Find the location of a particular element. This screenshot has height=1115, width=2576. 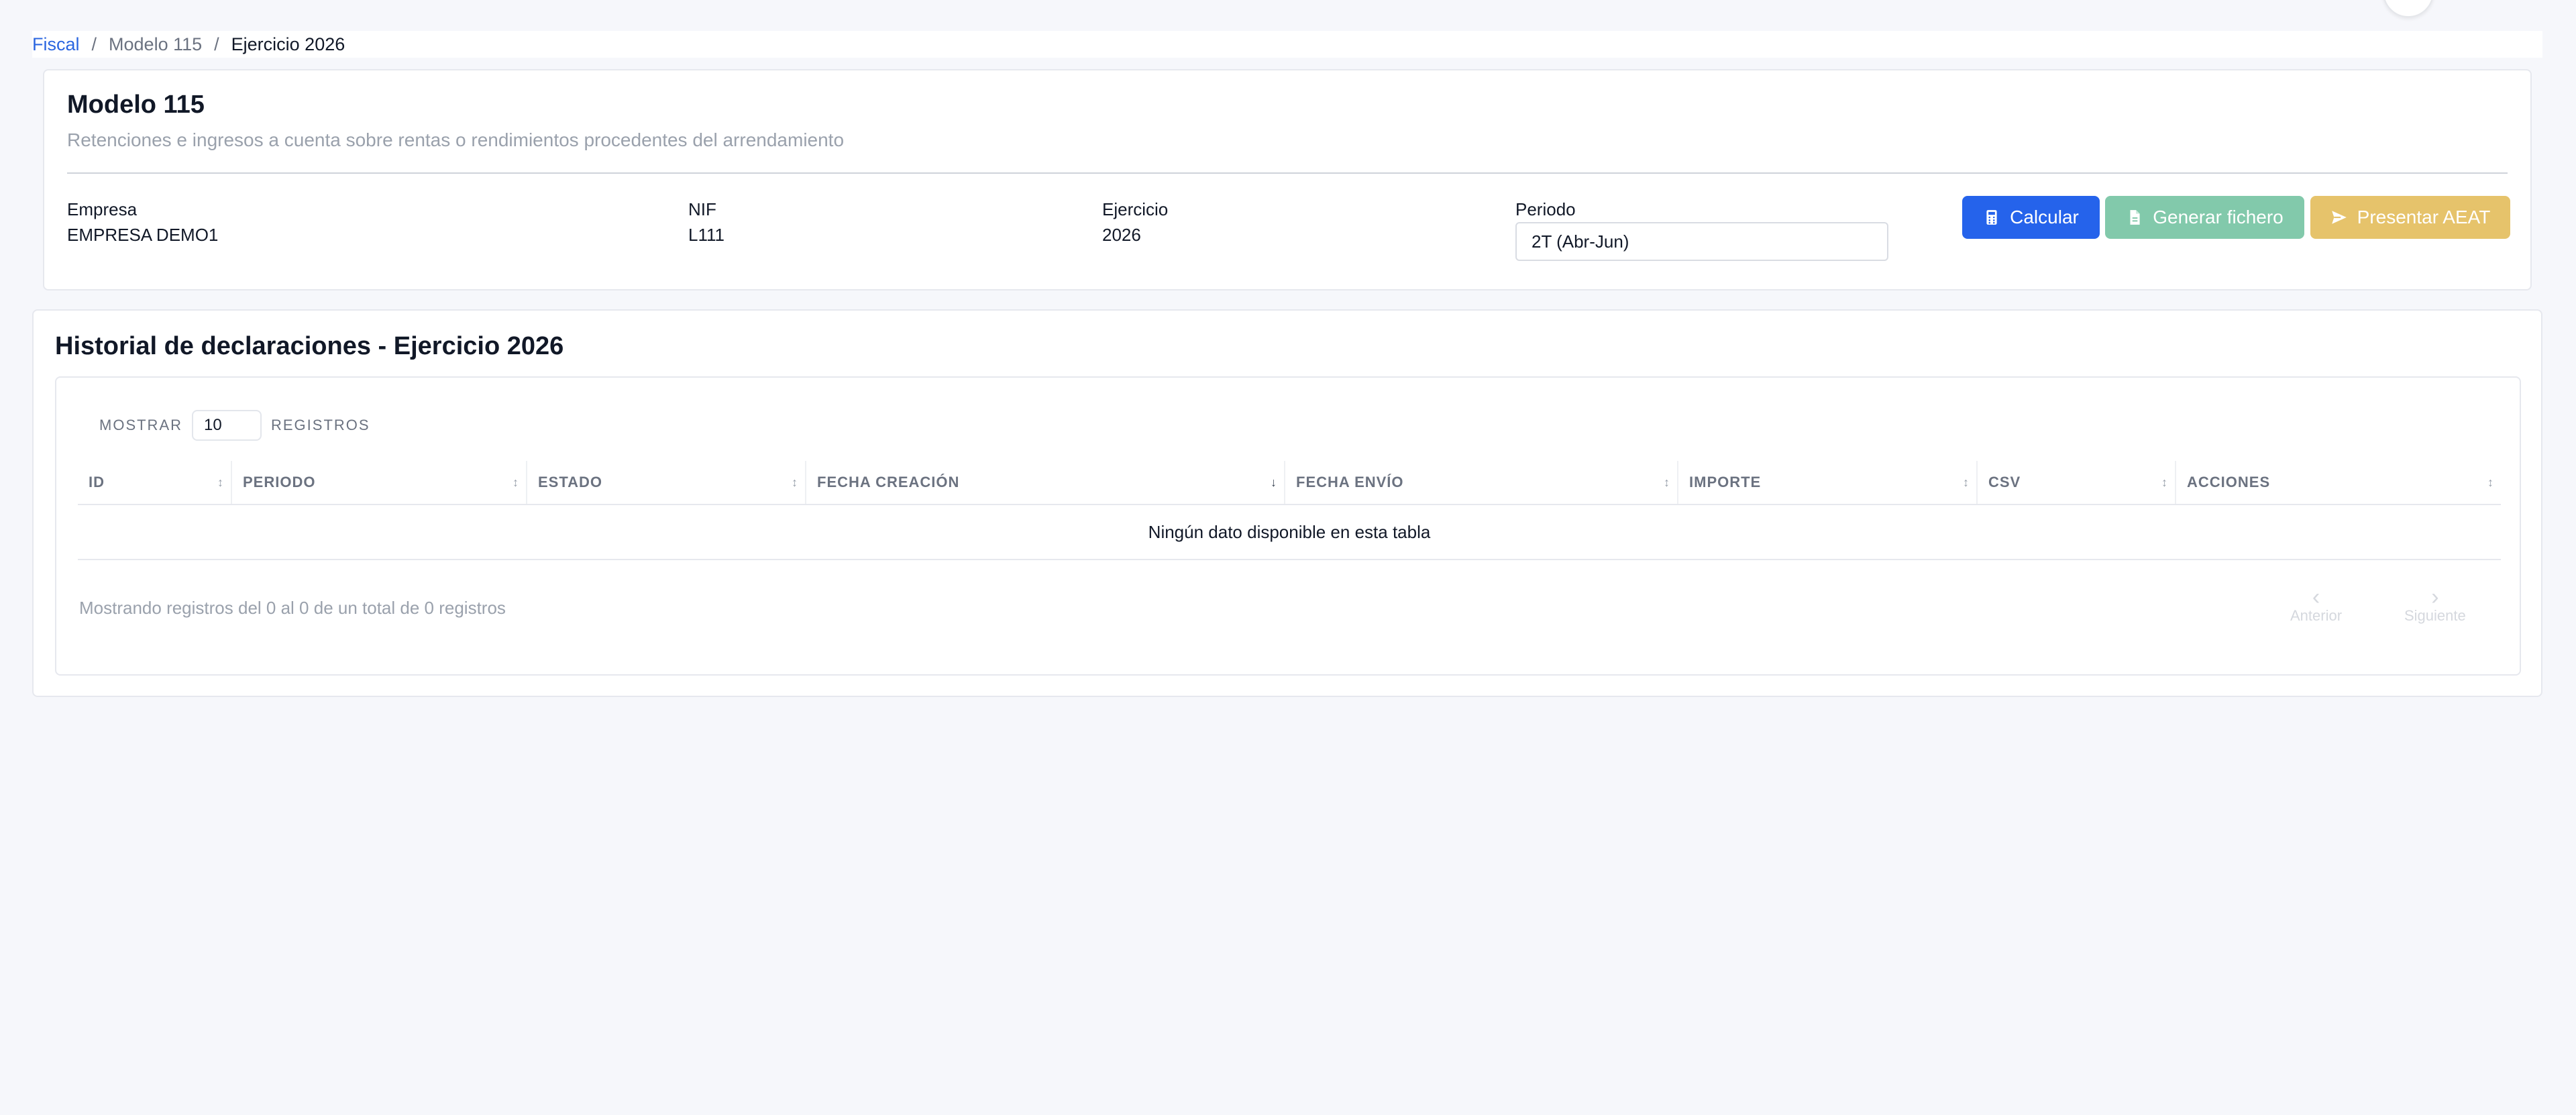

column-header-fecha-creacion: FECHA CREACIÓN ↓ is located at coordinates (1044, 482).